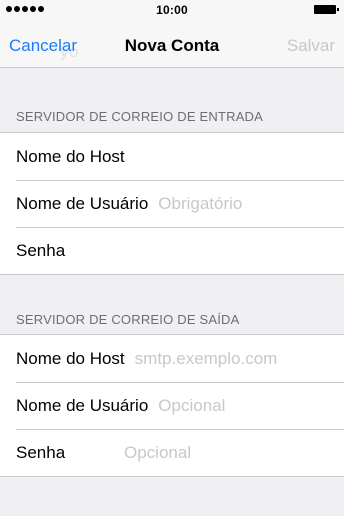 The width and height of the screenshot is (344, 516). Describe the element at coordinates (70, 156) in the screenshot. I see `incoming-host-label: Nome do Host` at that location.